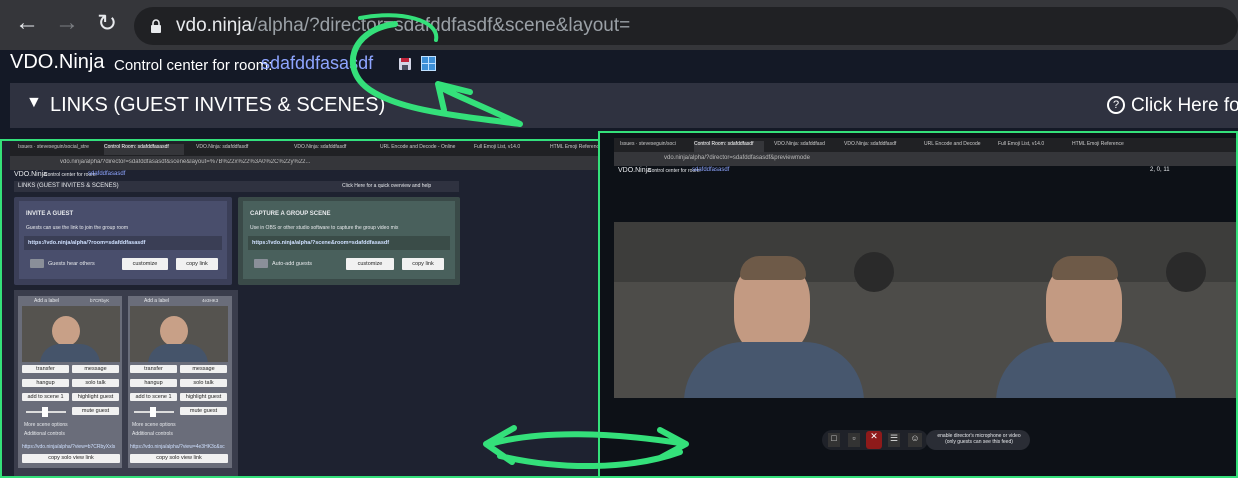 The height and width of the screenshot is (478, 1238). What do you see at coordinates (586, 447) in the screenshot?
I see `double-arrow` at bounding box center [586, 447].